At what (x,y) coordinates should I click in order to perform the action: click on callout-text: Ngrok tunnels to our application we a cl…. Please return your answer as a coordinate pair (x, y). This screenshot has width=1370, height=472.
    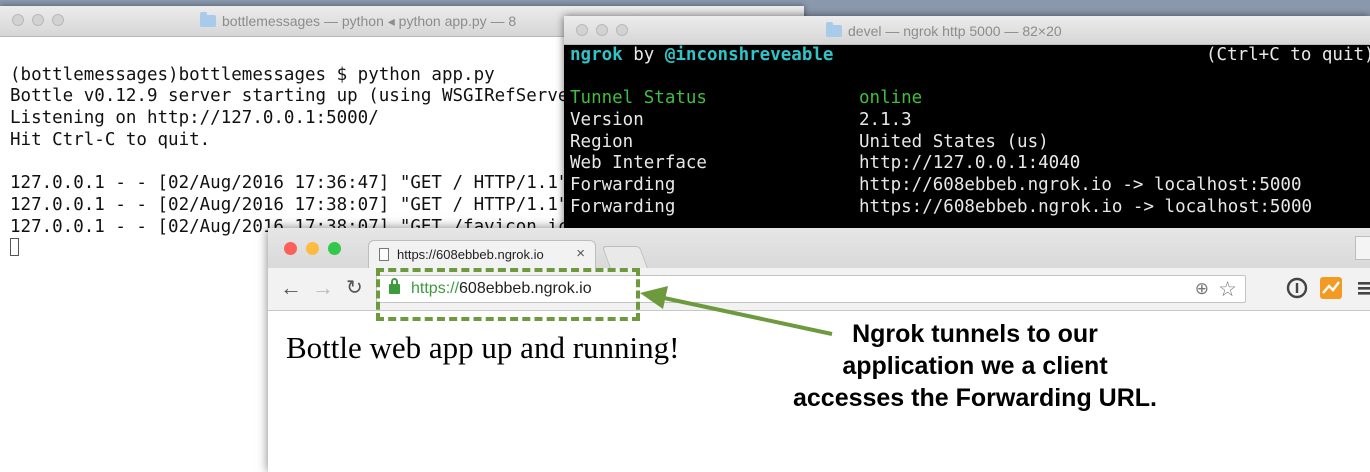
    Looking at the image, I should click on (975, 366).